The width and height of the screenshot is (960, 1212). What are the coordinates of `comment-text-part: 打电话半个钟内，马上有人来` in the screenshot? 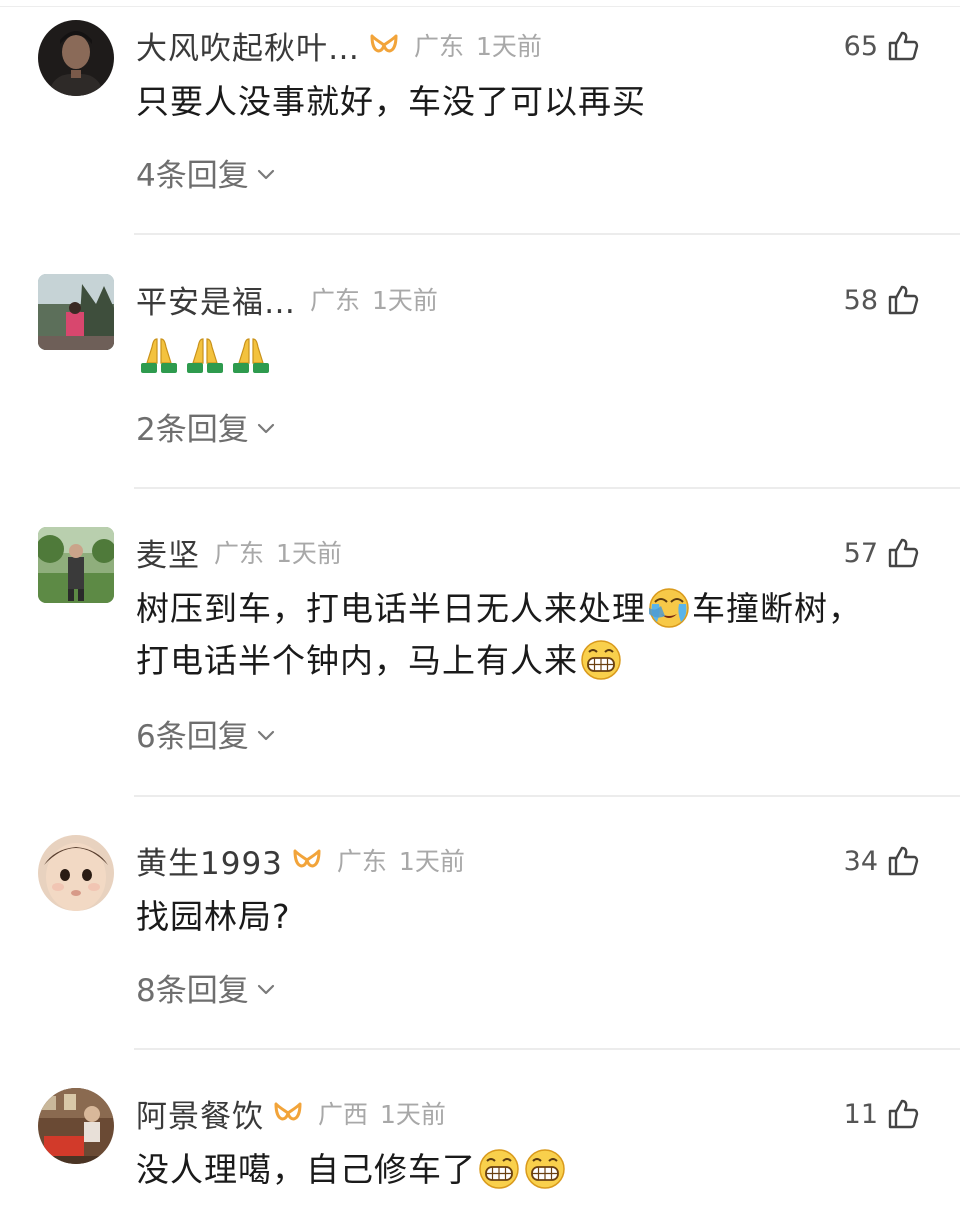 It's located at (357, 660).